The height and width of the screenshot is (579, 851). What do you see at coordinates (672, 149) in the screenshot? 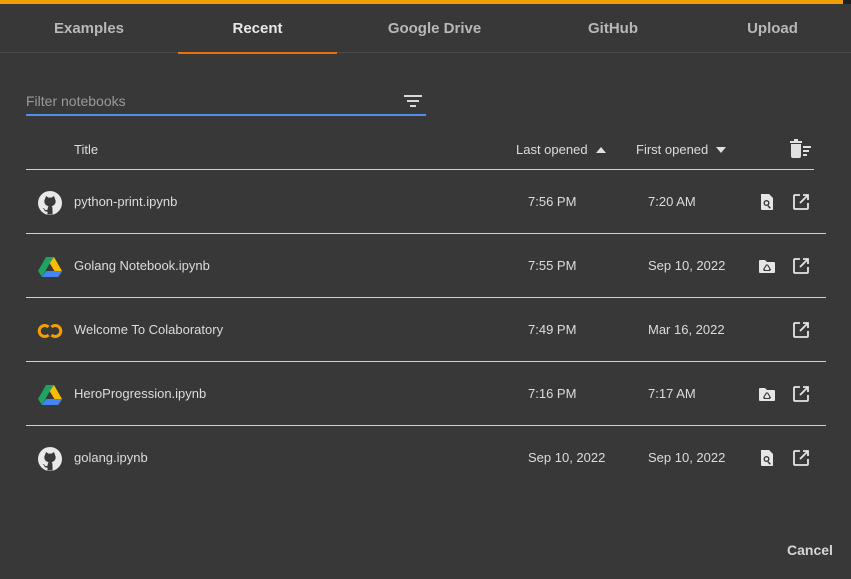
I see `column-first-opened-label: First opened` at bounding box center [672, 149].